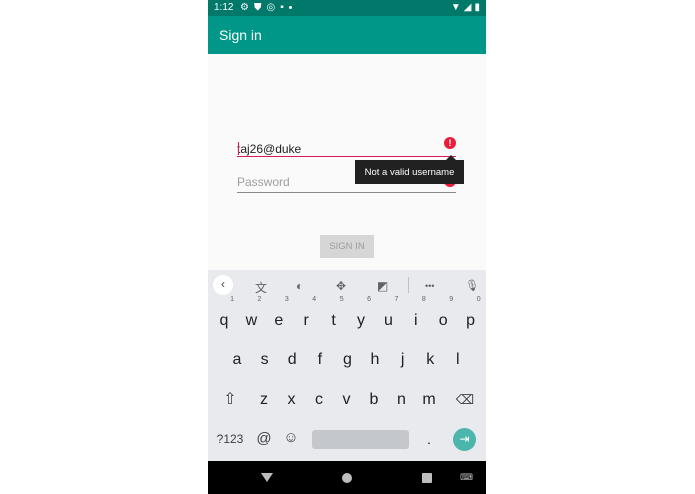 This screenshot has height=494, width=695. I want to click on wifi-icon: ▼, so click(455, 7).